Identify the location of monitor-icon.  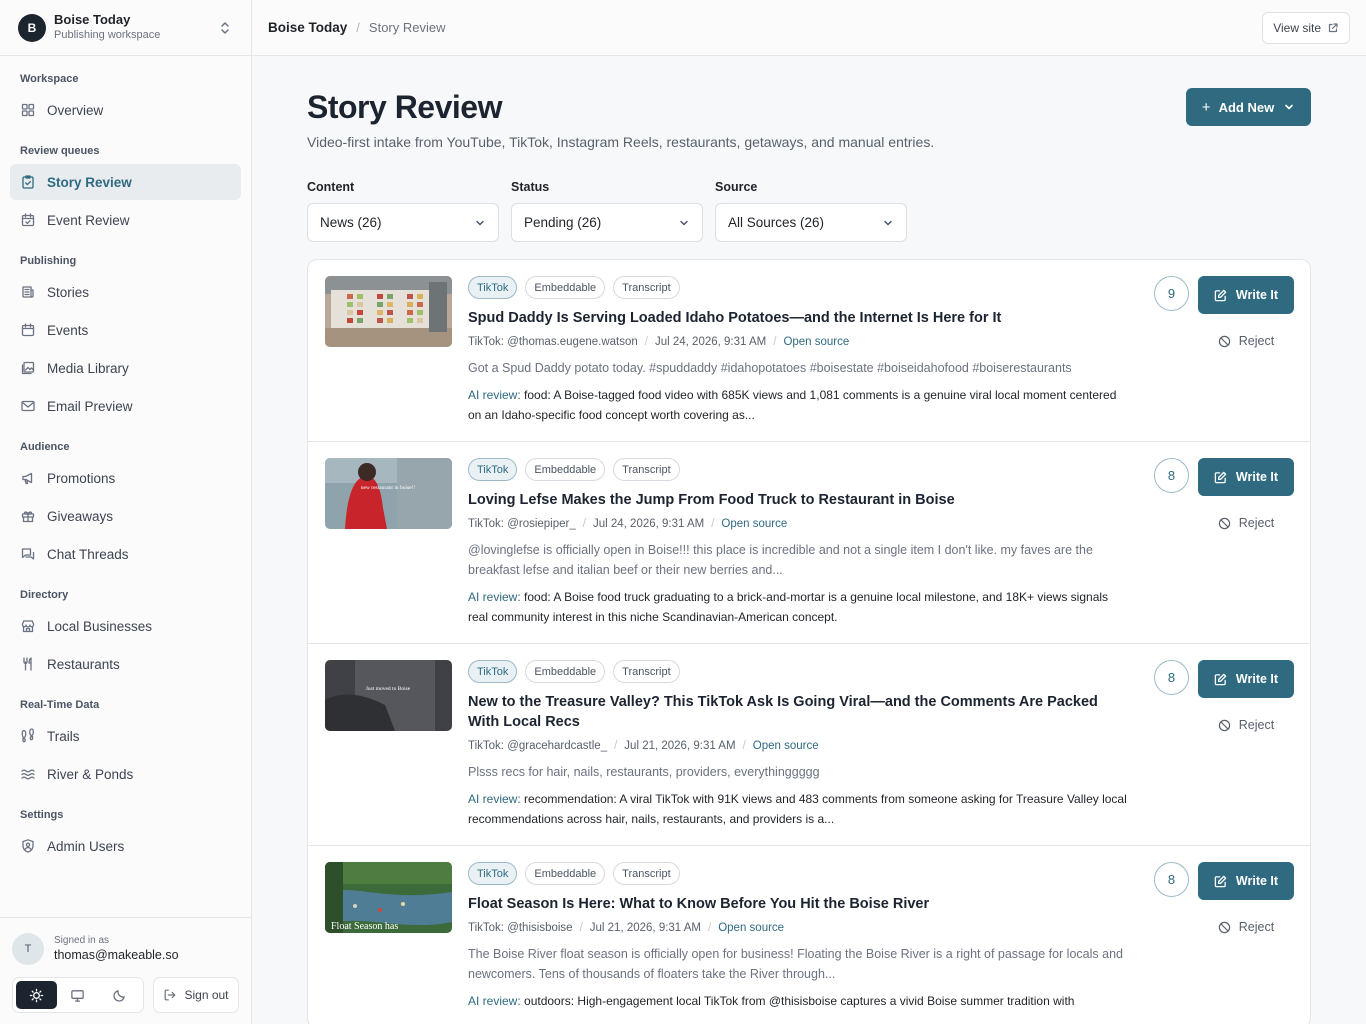
(77, 995).